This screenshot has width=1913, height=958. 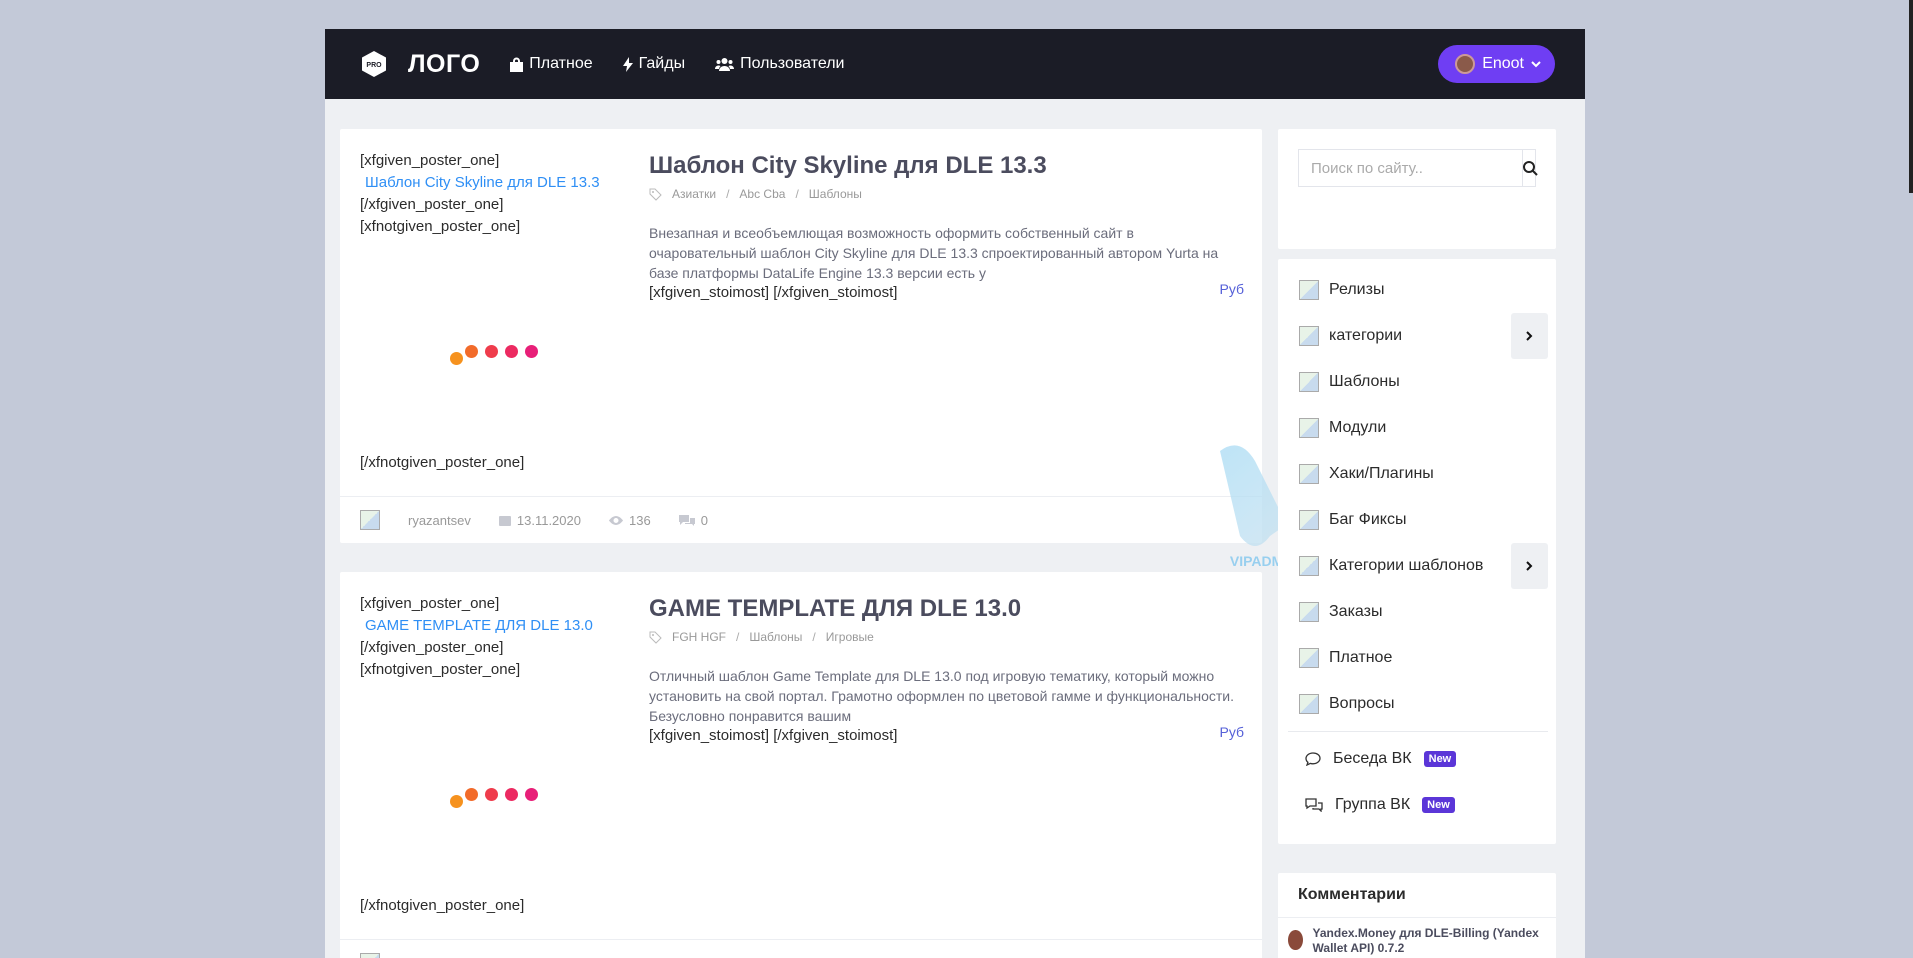 What do you see at coordinates (1417, 189) in the screenshot?
I see `search-card` at bounding box center [1417, 189].